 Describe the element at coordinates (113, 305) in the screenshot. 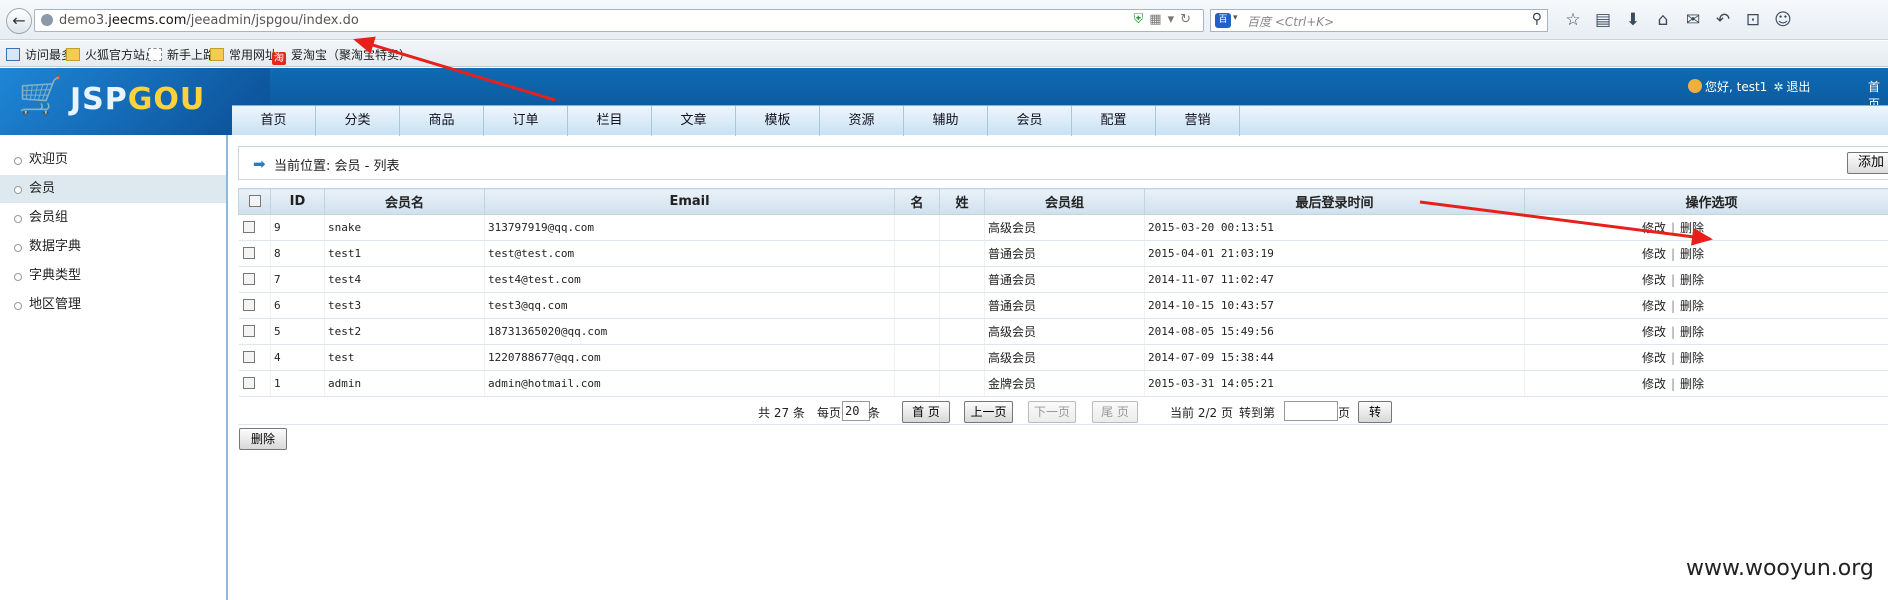

I see `sidebar-item: 地区管理` at that location.